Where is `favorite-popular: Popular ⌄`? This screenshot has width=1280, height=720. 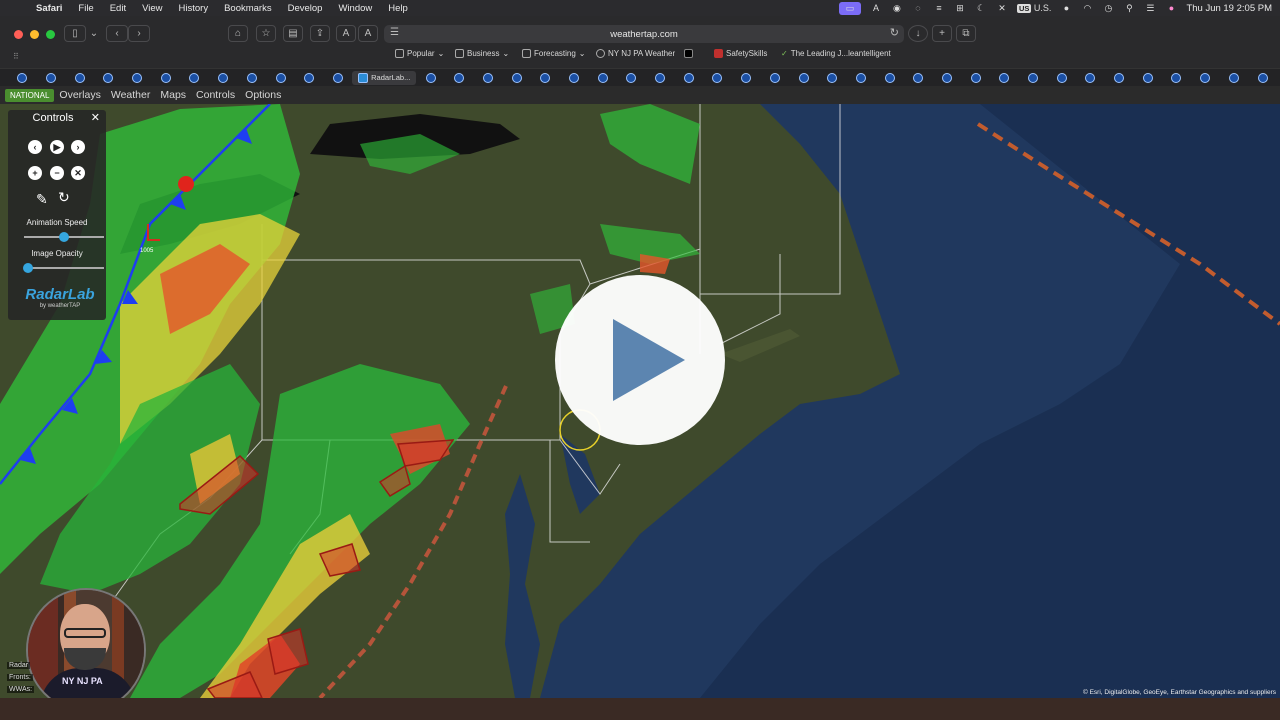 favorite-popular: Popular ⌄ is located at coordinates (419, 53).